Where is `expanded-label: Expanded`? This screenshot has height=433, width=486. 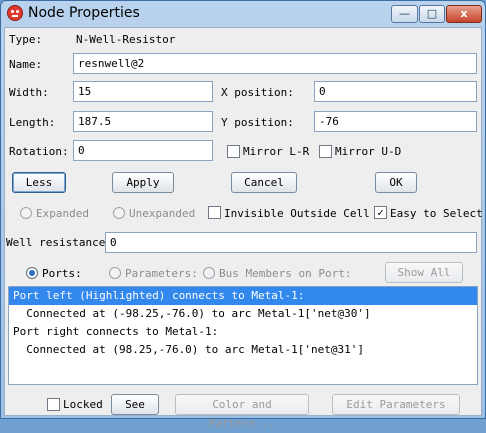
expanded-label: Expanded is located at coordinates (62, 213).